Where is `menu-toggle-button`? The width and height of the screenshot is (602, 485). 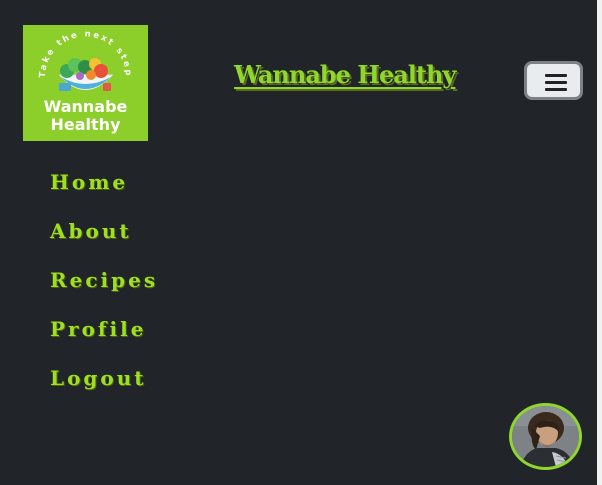 menu-toggle-button is located at coordinates (553, 80).